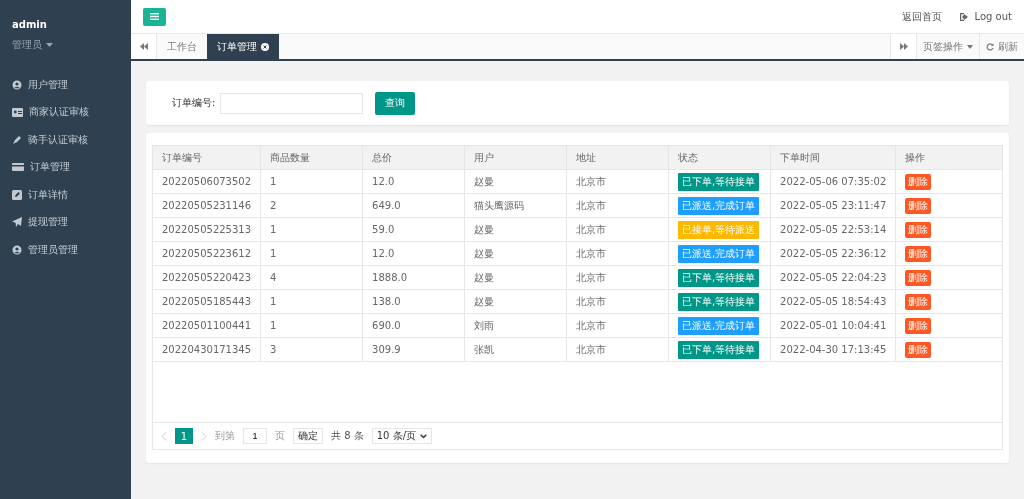 The width and height of the screenshot is (1024, 499). I want to click on page-tab: 工作台, so click(182, 46).